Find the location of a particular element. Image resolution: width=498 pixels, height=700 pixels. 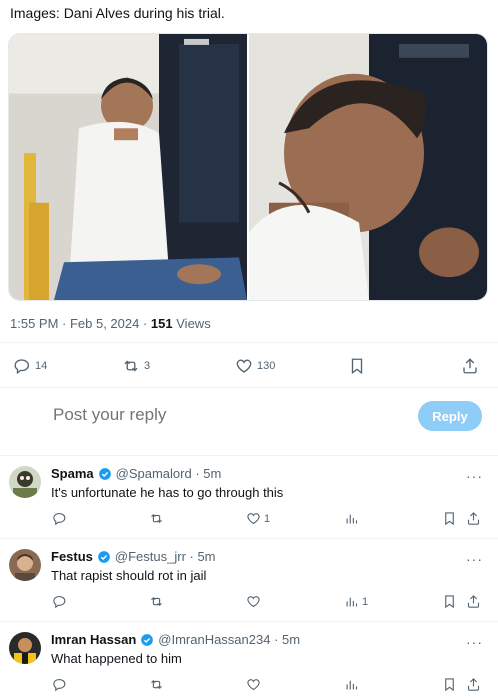

reply-submit-button: Reply is located at coordinates (450, 416).